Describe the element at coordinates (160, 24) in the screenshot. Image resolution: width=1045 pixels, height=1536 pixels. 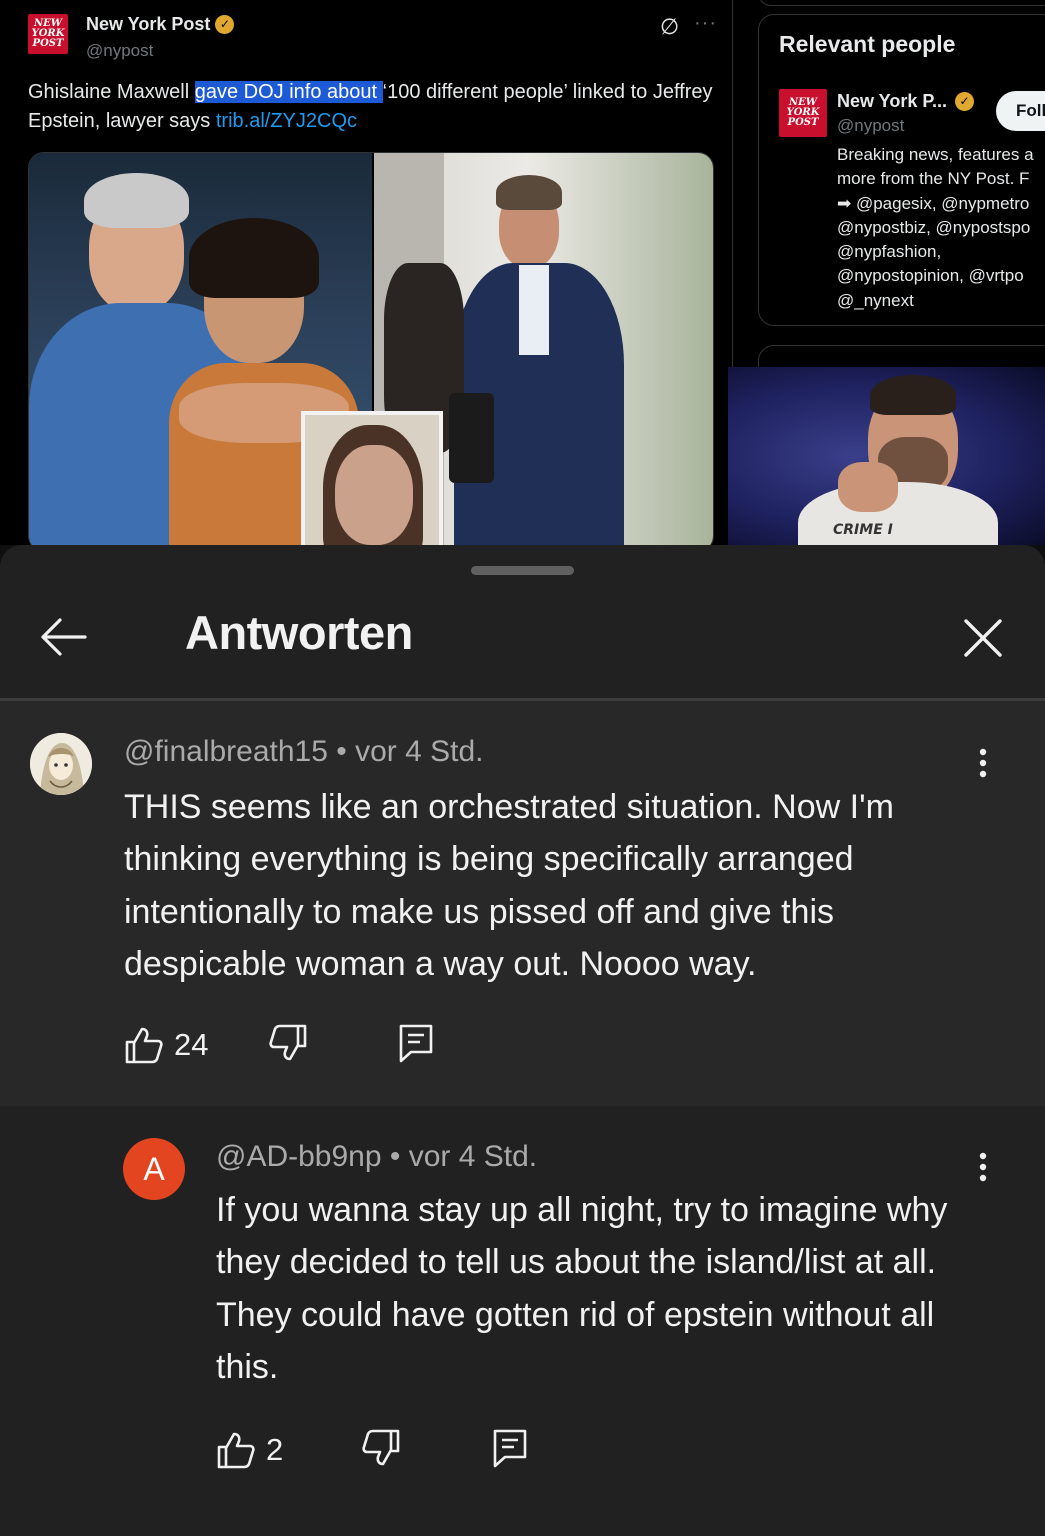
I see `tweet-author-name: New York Post ✓` at that location.